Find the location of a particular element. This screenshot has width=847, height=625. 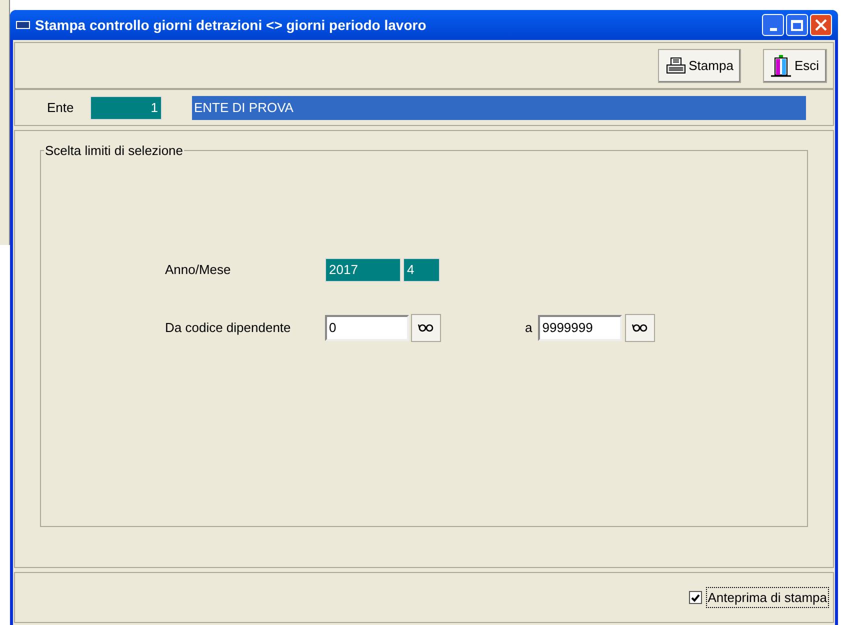

anno-mese-label: Anno/Mese is located at coordinates (198, 269).